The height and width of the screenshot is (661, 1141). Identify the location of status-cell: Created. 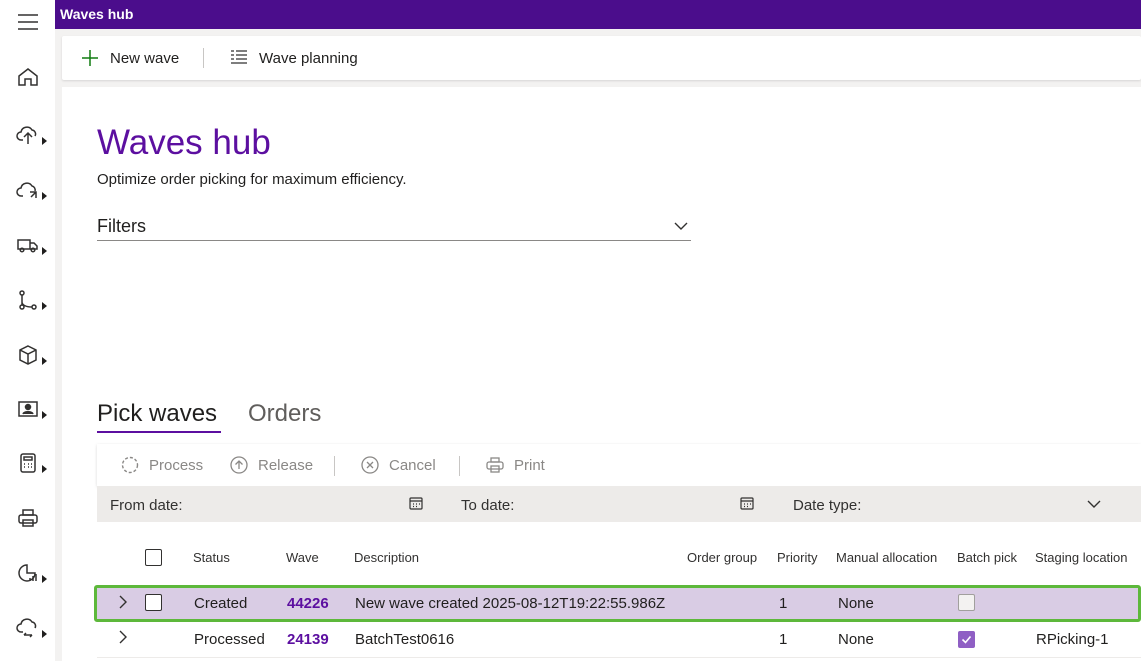
(221, 603).